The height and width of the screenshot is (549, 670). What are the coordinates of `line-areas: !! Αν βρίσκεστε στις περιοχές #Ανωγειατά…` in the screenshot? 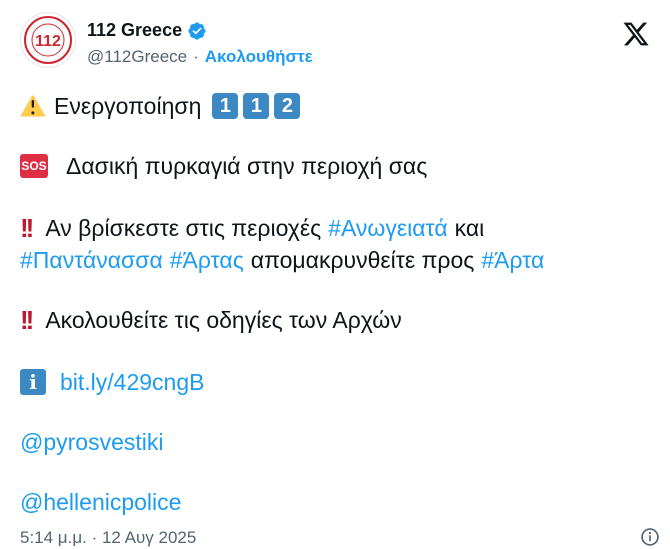 It's located at (252, 228).